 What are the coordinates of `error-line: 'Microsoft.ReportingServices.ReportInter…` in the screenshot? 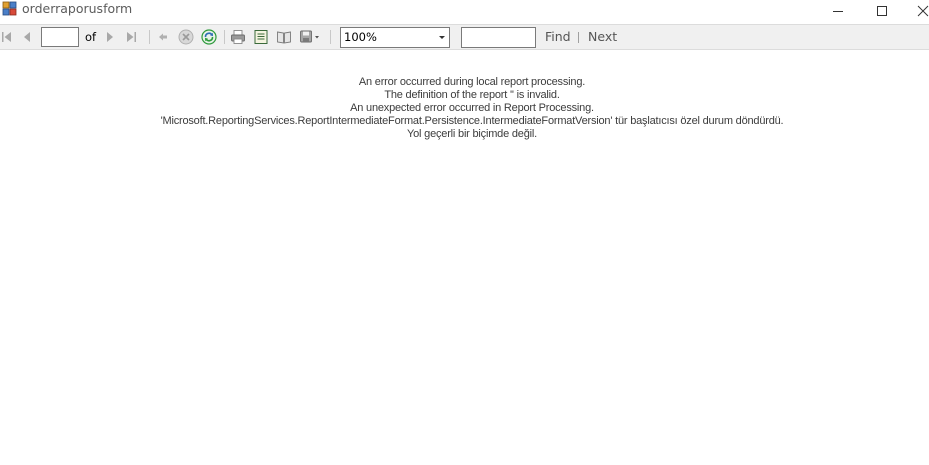 It's located at (472, 121).